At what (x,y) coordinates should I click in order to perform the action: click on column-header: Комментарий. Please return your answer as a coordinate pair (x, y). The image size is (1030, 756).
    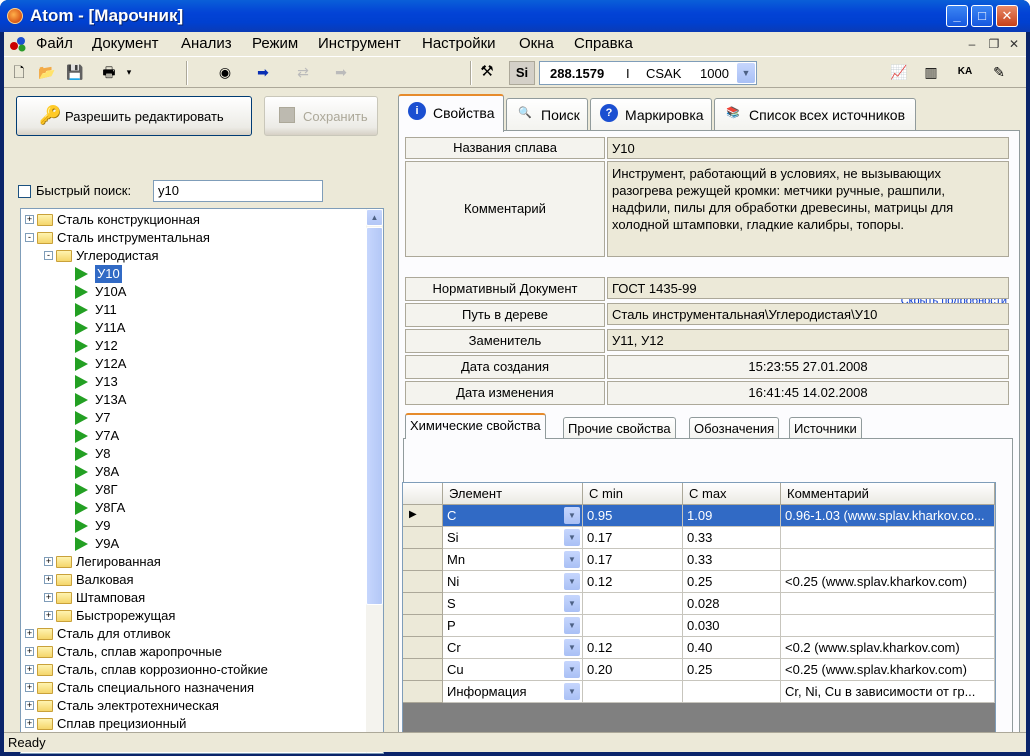
    Looking at the image, I should click on (888, 494).